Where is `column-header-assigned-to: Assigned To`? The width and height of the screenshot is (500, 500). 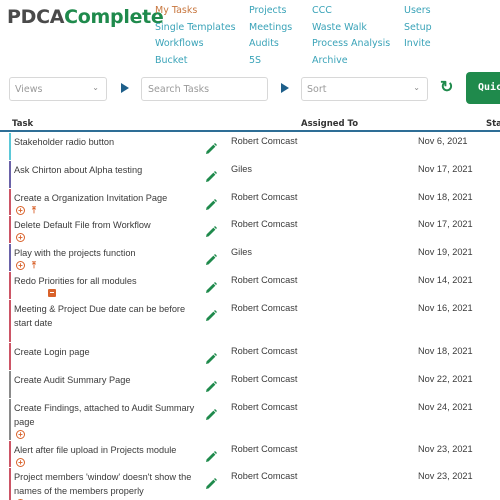
column-header-assigned-to: Assigned To is located at coordinates (329, 124).